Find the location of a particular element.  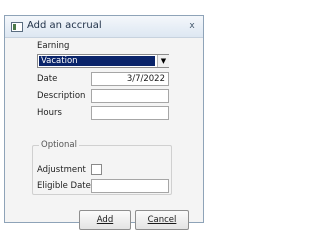

cancel-button: Cancel is located at coordinates (162, 220).